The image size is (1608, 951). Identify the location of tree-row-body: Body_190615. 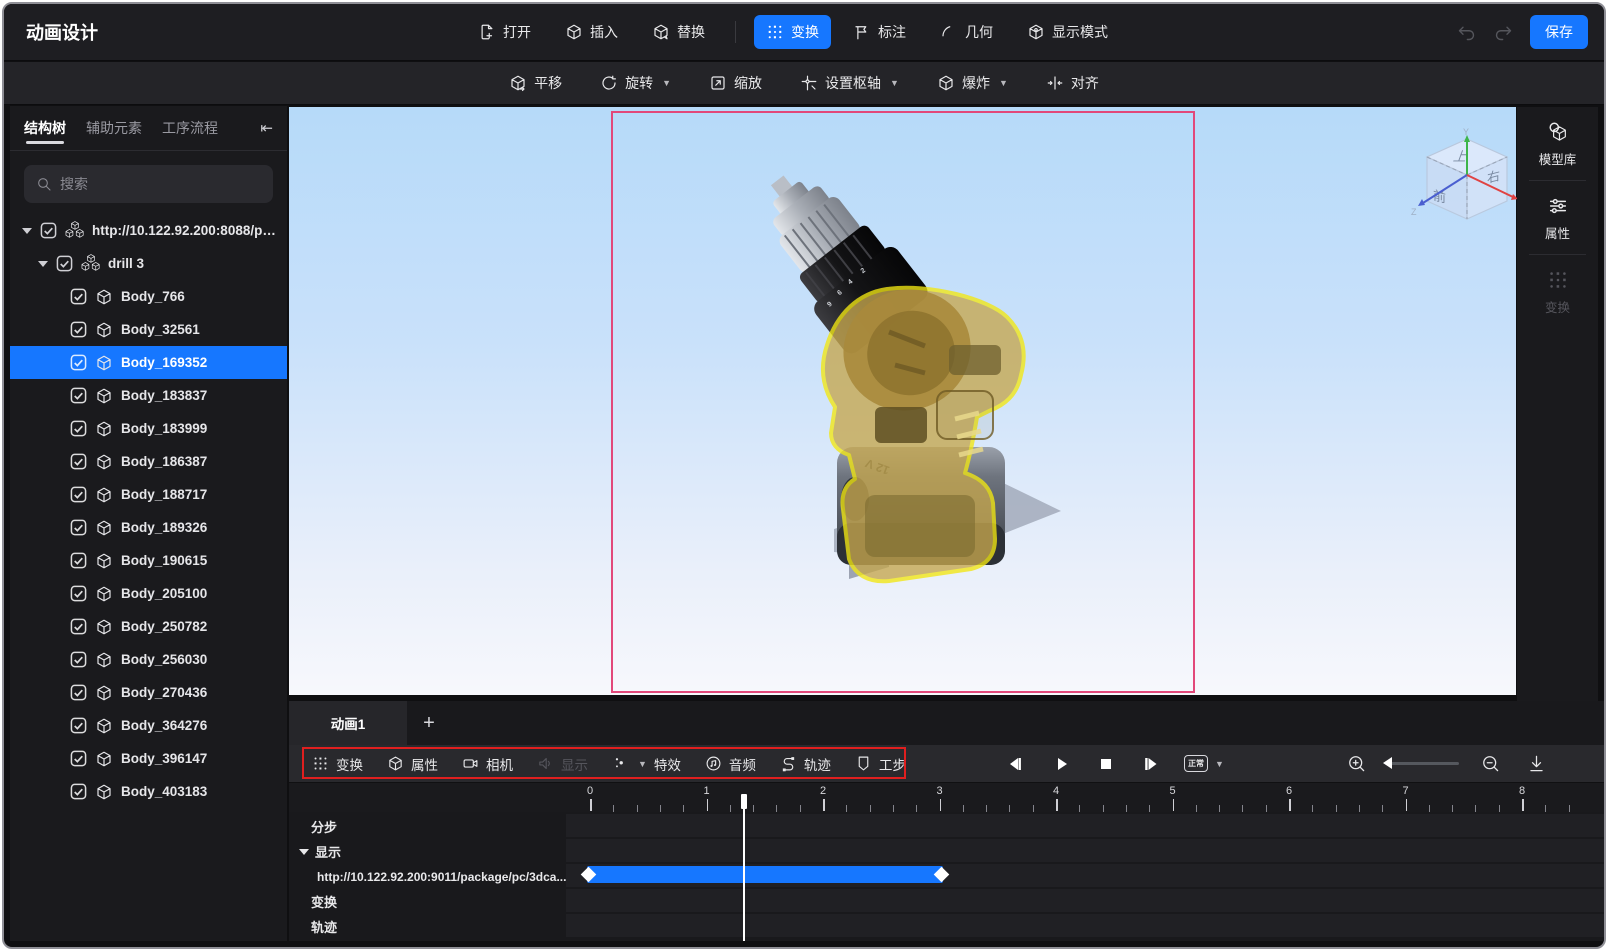
(148, 560).